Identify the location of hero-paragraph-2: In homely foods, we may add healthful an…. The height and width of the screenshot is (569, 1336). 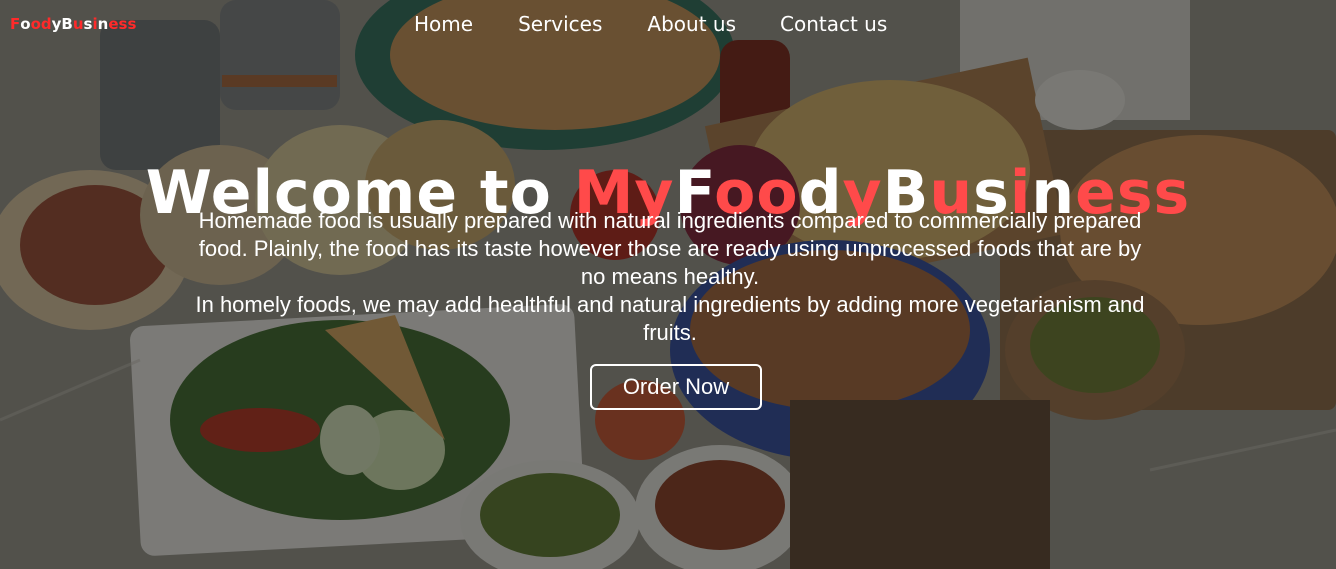
(670, 318).